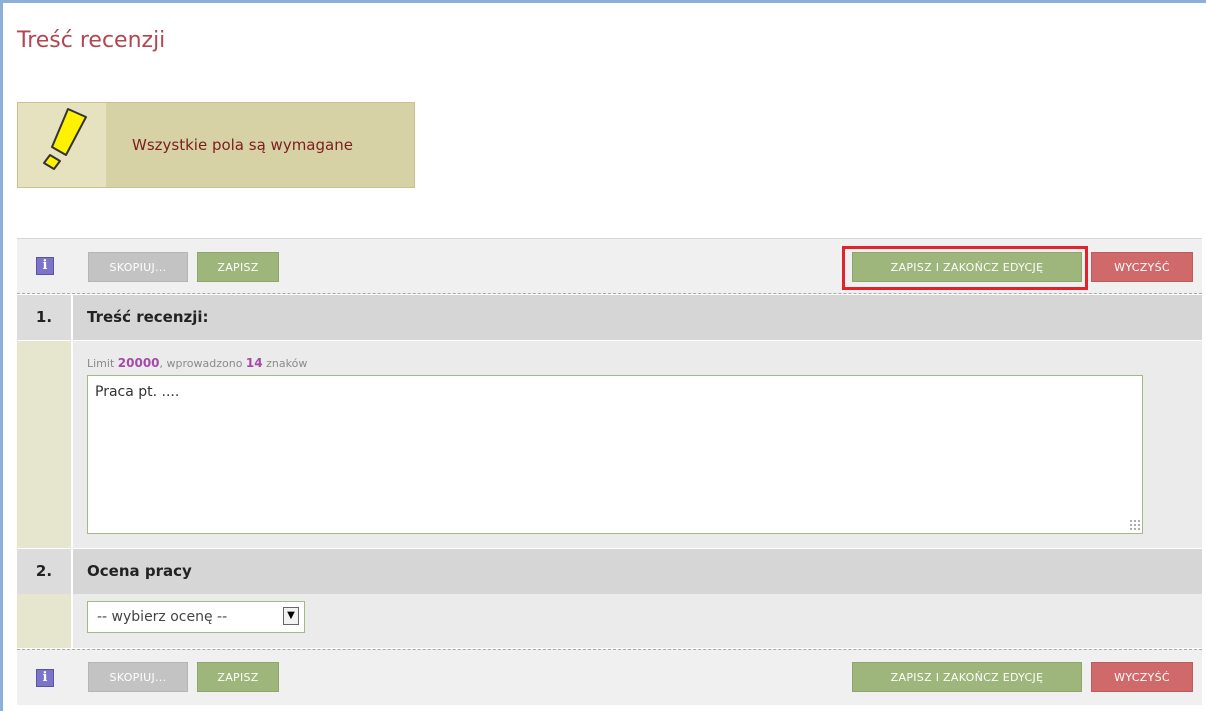 This screenshot has width=1206, height=711. What do you see at coordinates (603, 1) in the screenshot?
I see `top-border` at bounding box center [603, 1].